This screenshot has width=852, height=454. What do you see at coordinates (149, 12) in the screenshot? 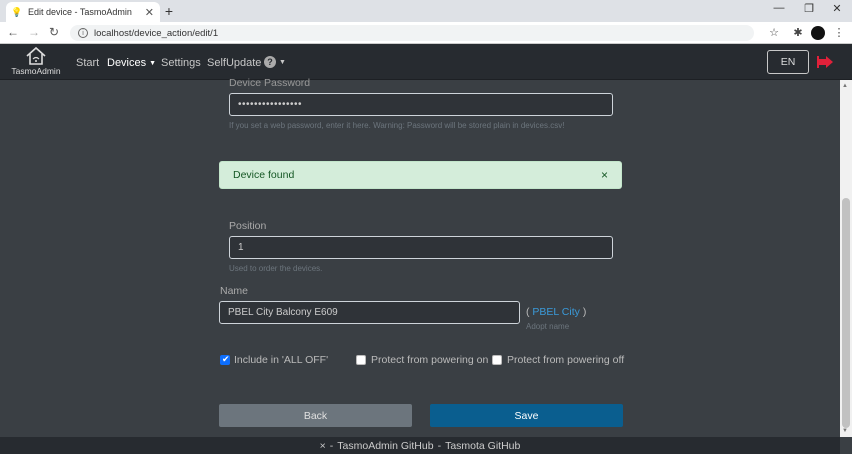
I see `tab-close-icon: ✕` at bounding box center [149, 12].